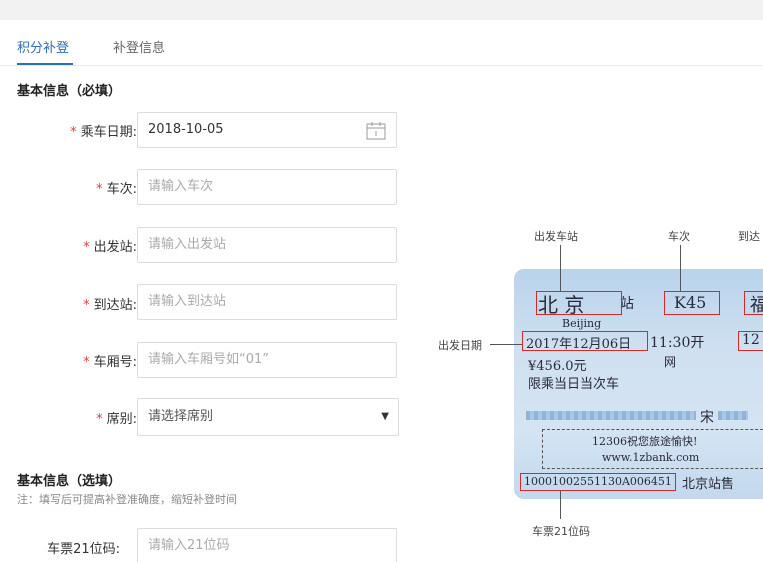  I want to click on highlight-train-no, so click(692, 303).